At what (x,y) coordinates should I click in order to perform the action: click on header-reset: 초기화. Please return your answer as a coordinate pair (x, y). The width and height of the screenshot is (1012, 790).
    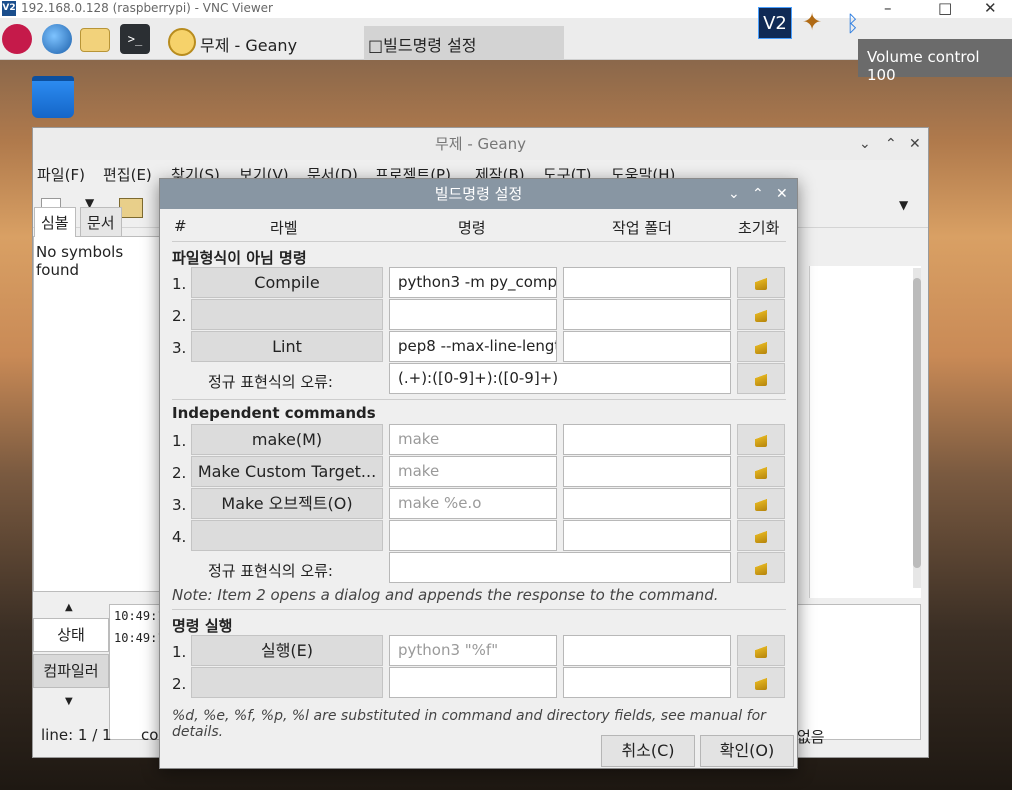
    Looking at the image, I should click on (759, 228).